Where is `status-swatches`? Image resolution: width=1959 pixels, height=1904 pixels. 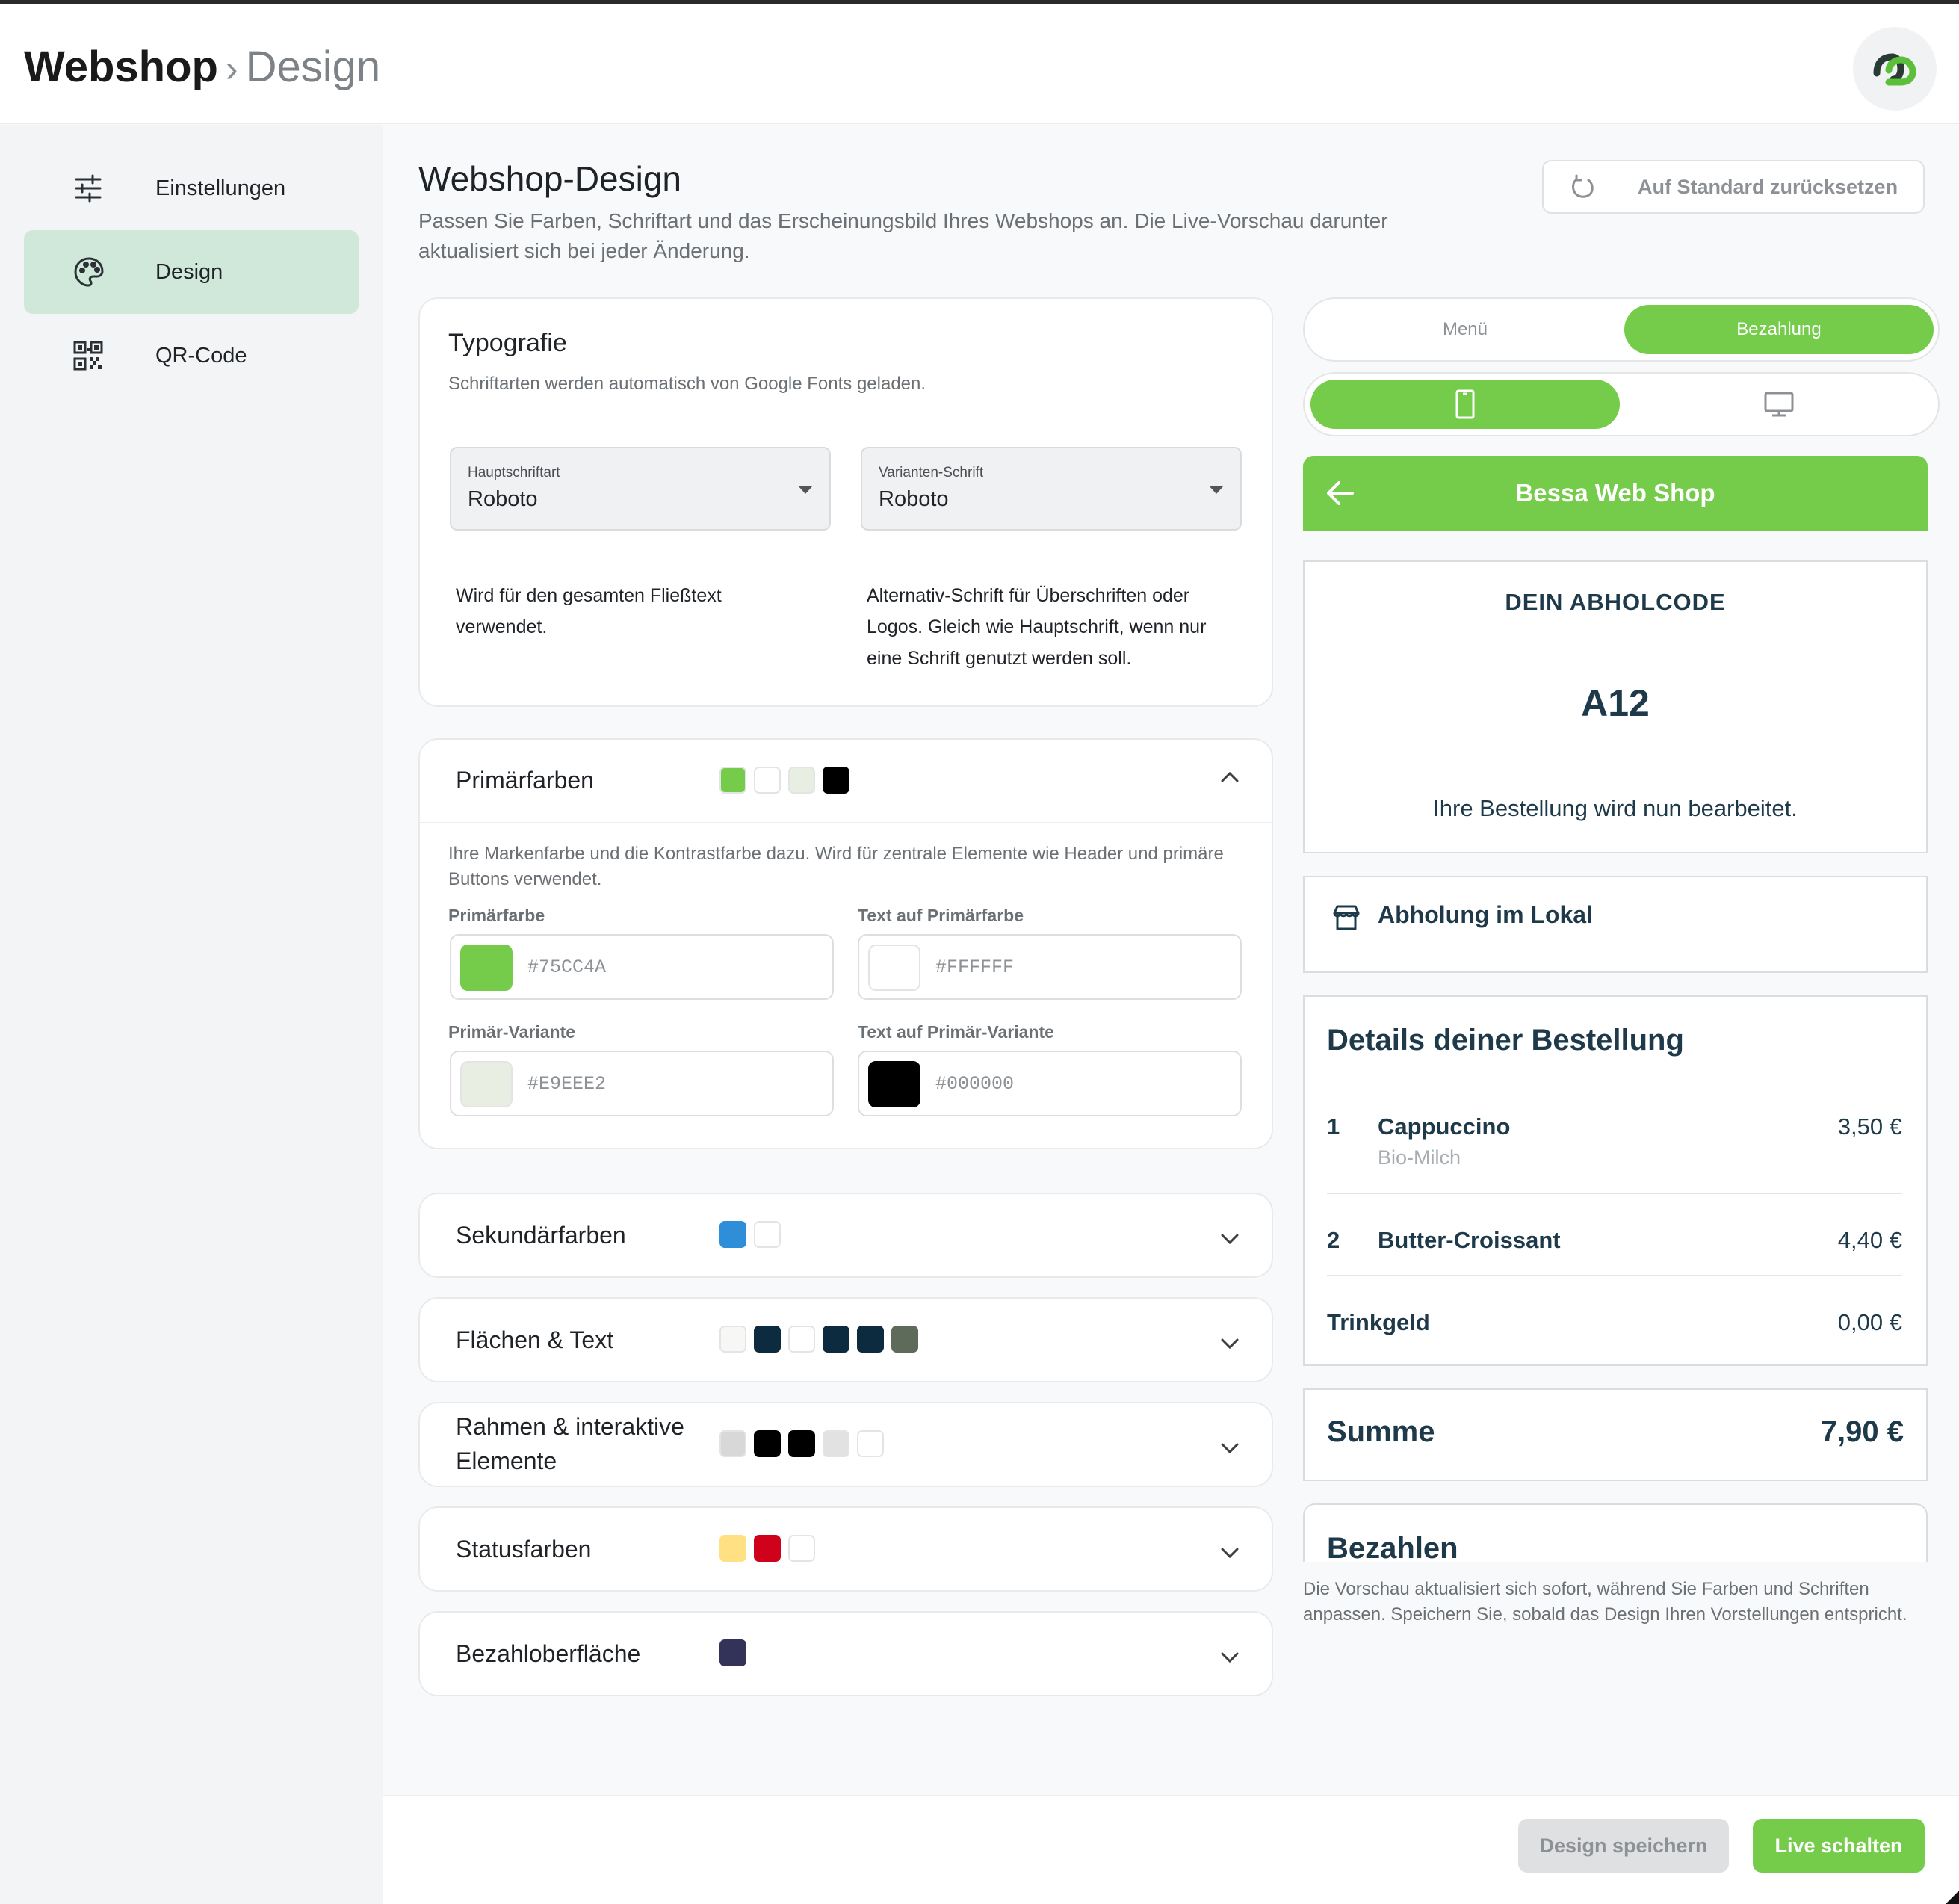 status-swatches is located at coordinates (767, 1548).